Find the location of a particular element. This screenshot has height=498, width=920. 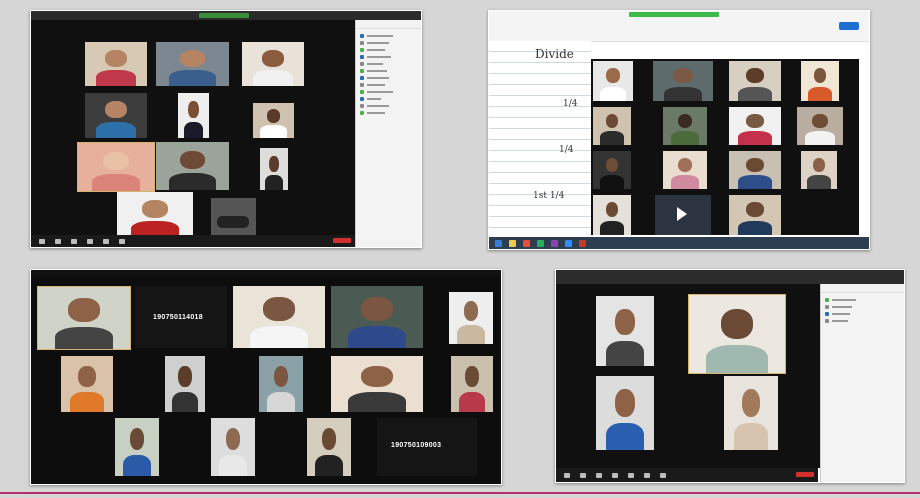

video-tile-off: 190750114018 is located at coordinates (181, 317).